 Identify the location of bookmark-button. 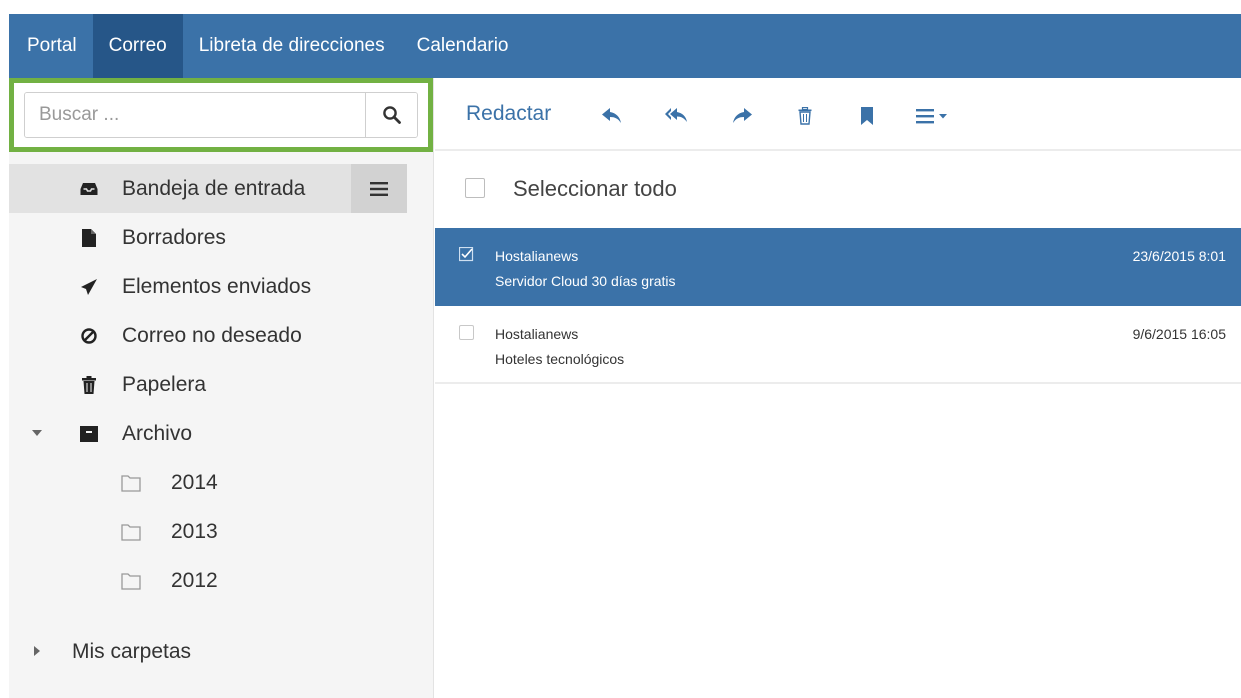
(867, 116).